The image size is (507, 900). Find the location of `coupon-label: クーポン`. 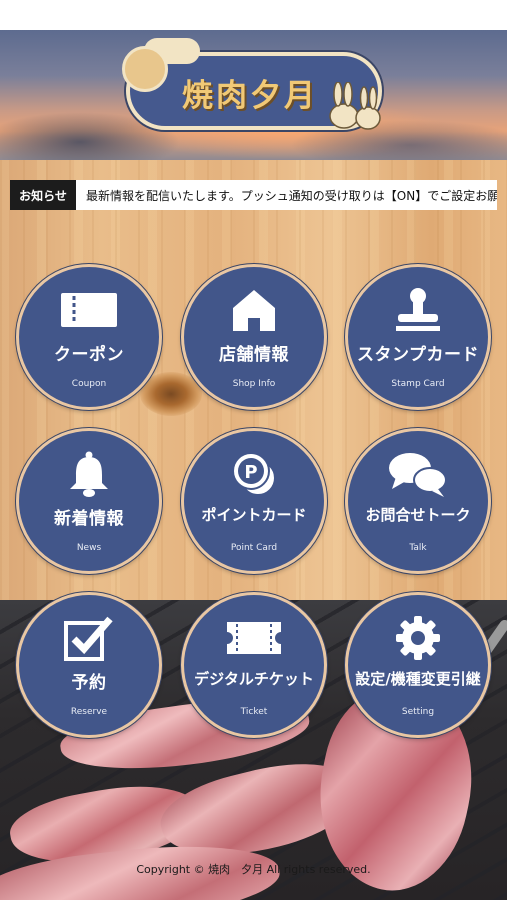

coupon-label: クーポン is located at coordinates (89, 355).